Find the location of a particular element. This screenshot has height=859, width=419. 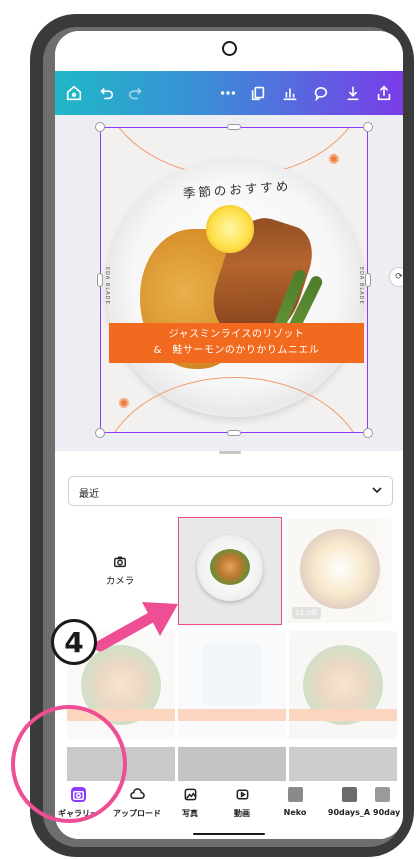

tab-photos: 写真 is located at coordinates (190, 803).